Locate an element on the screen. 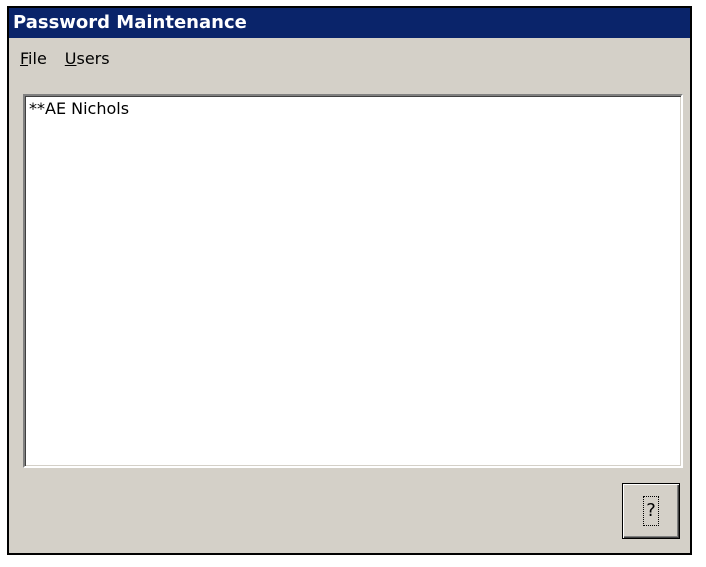  menu-file-label: ile is located at coordinates (37, 58).